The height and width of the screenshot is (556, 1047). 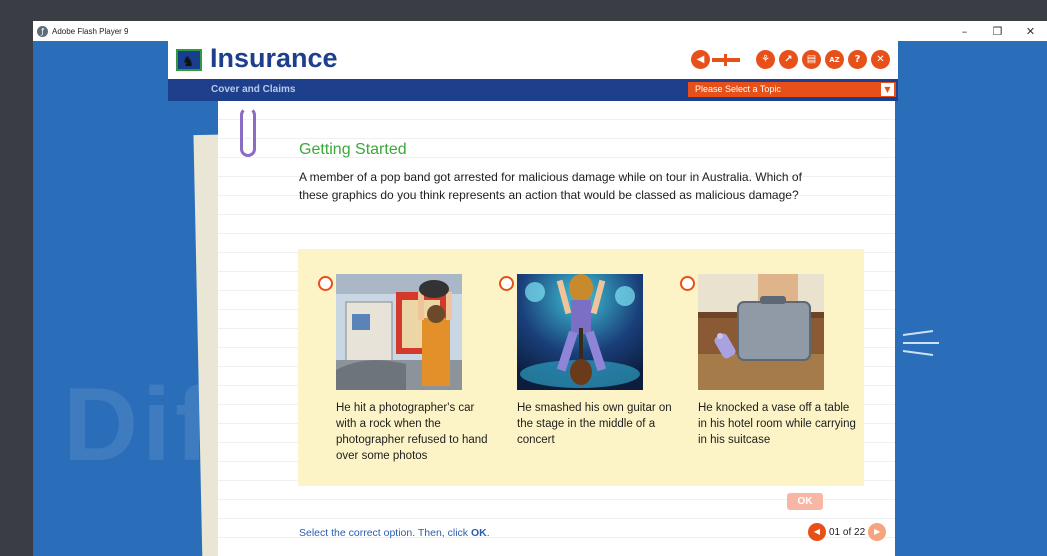 What do you see at coordinates (880, 59) in the screenshot?
I see `exit-icon: ✕` at bounding box center [880, 59].